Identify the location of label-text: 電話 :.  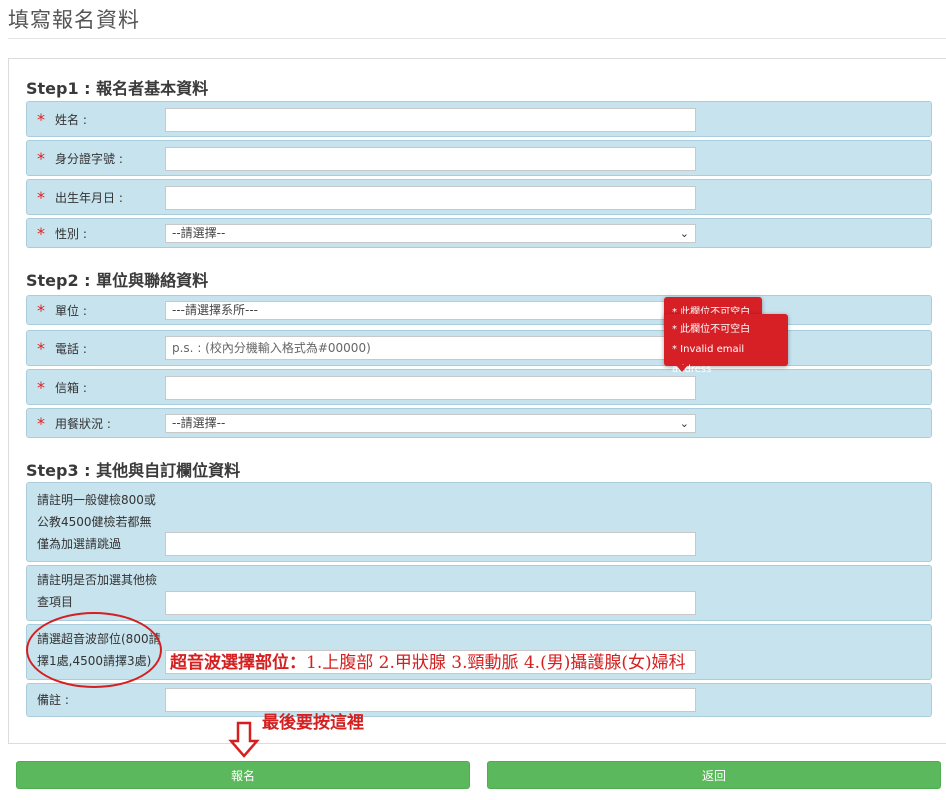
(71, 349).